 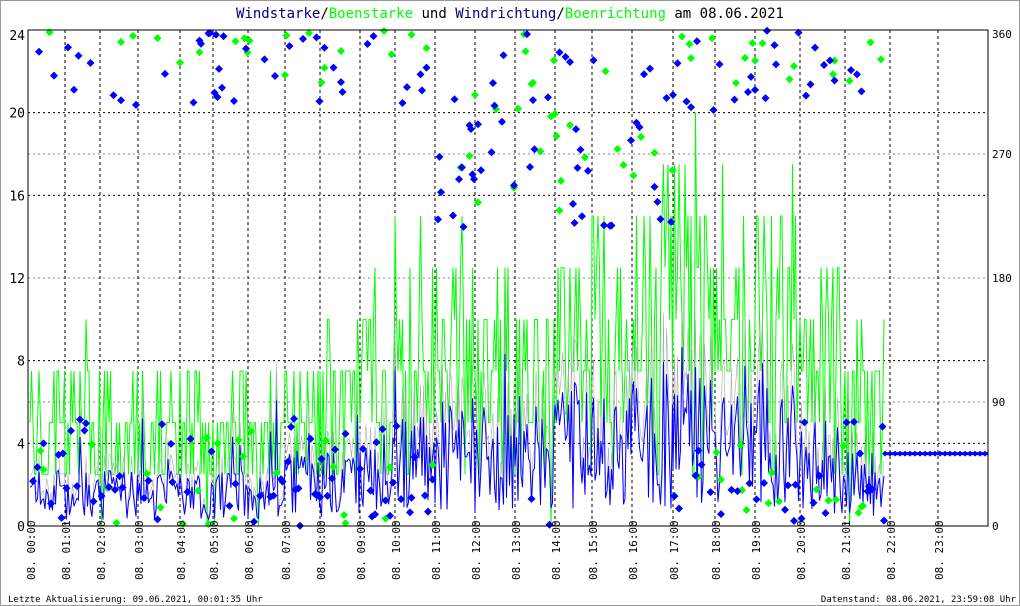 What do you see at coordinates (371, 14) in the screenshot?
I see `title-part-2: Boenstarke` at bounding box center [371, 14].